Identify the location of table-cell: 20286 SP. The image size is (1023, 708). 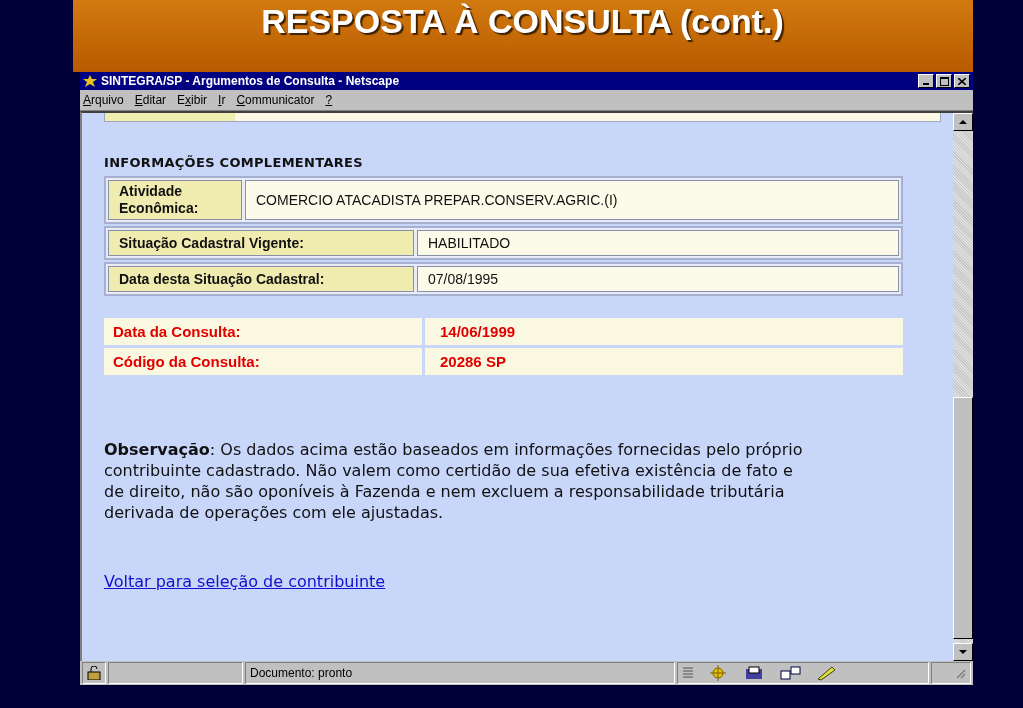
(664, 361).